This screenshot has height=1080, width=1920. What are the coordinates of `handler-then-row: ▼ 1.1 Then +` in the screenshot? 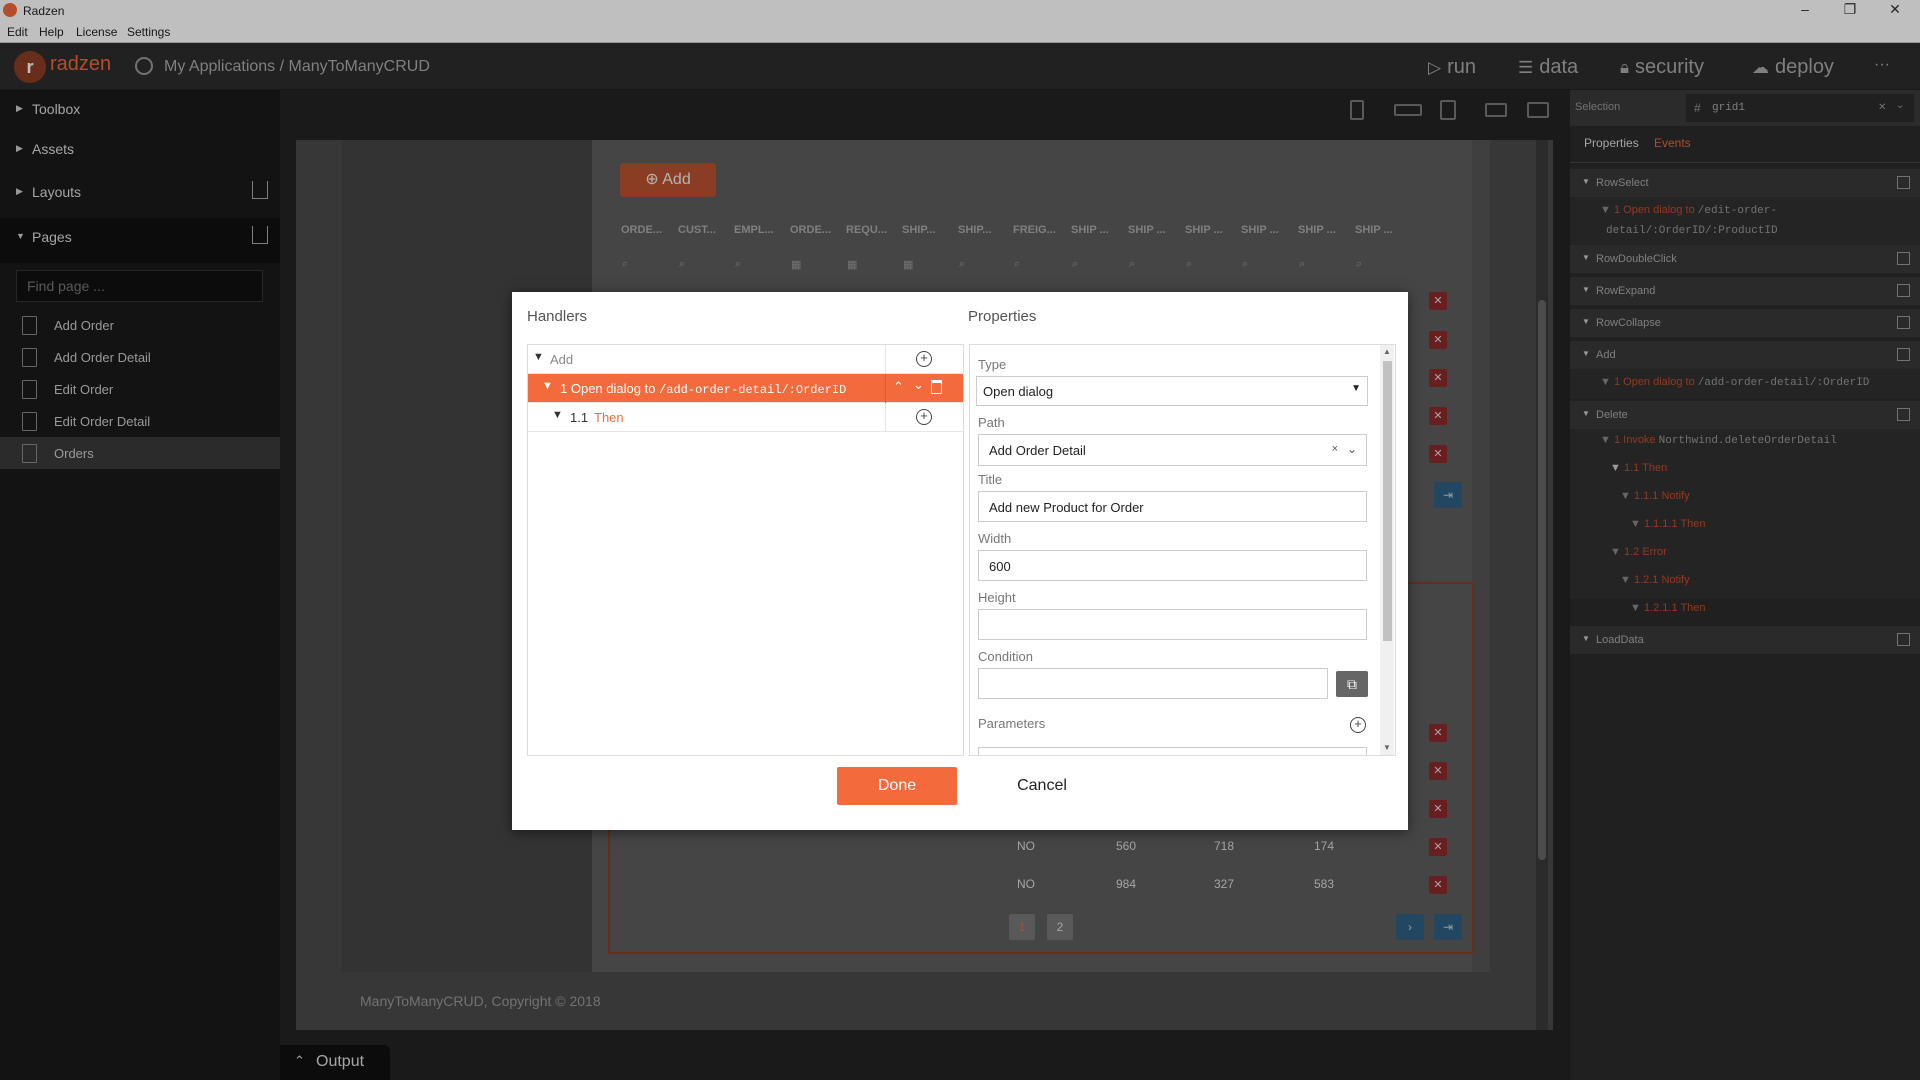 It's located at (745, 417).